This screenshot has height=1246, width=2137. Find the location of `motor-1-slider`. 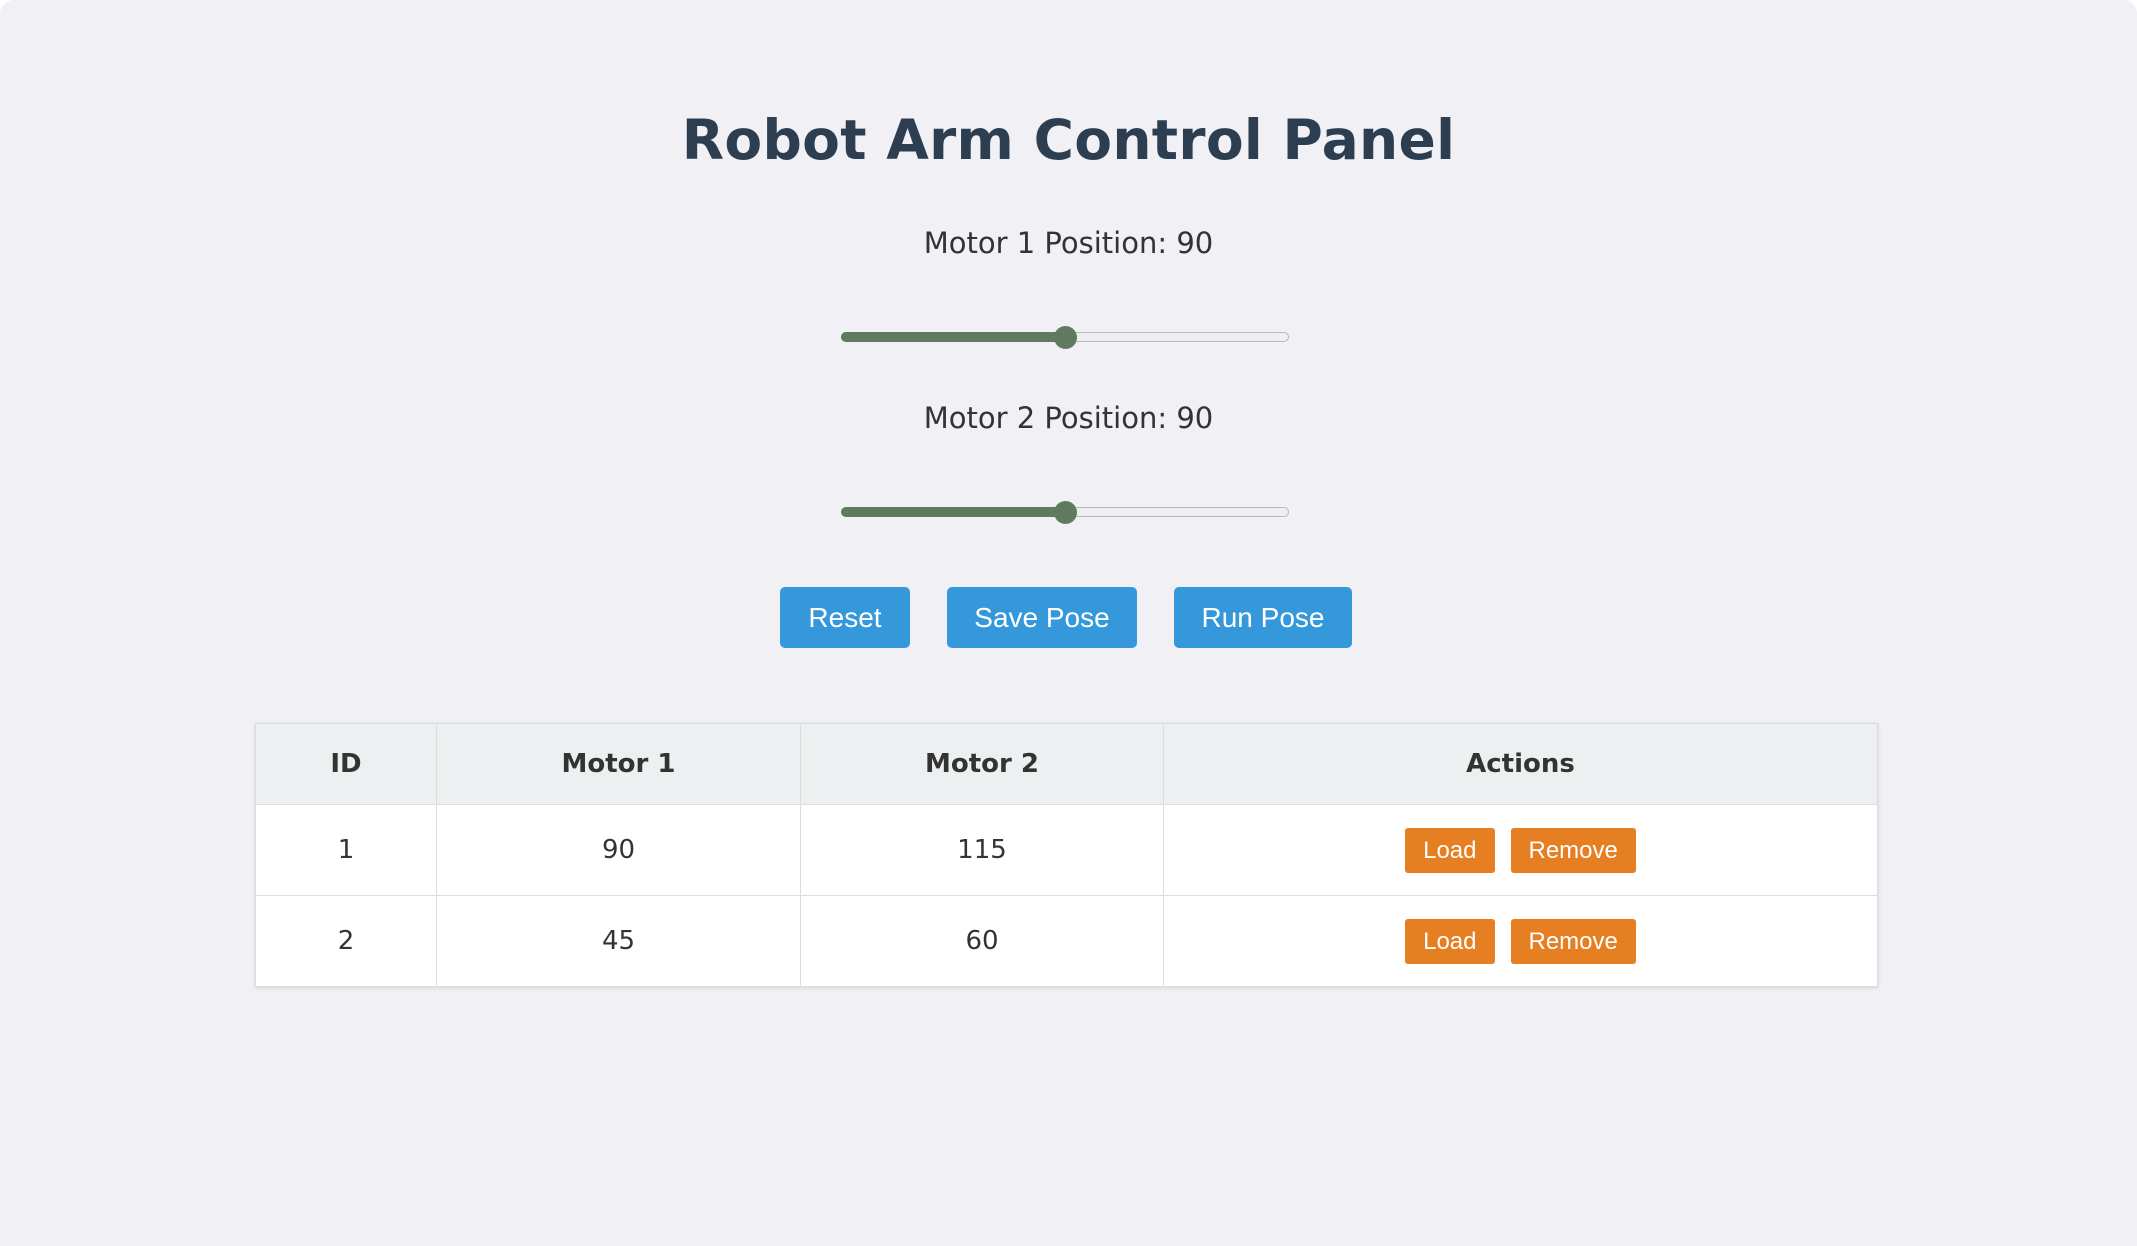

motor-1-slider is located at coordinates (1064, 337).